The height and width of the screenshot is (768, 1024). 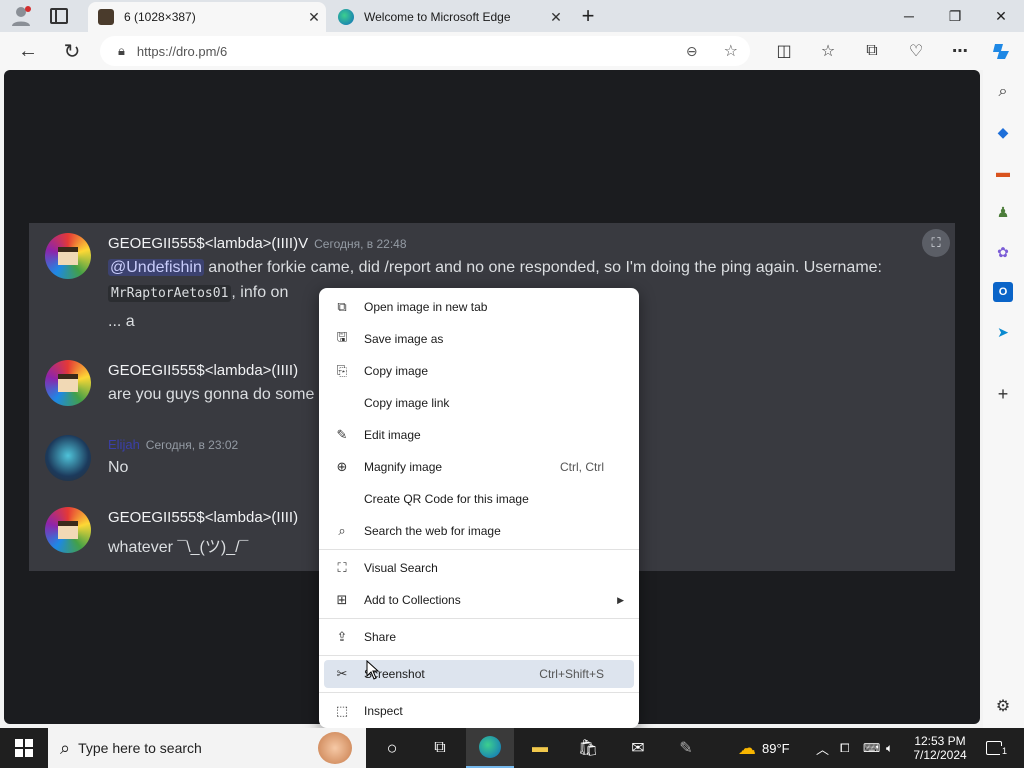 I want to click on save-image-icon: 🖫, so click(x=342, y=336).